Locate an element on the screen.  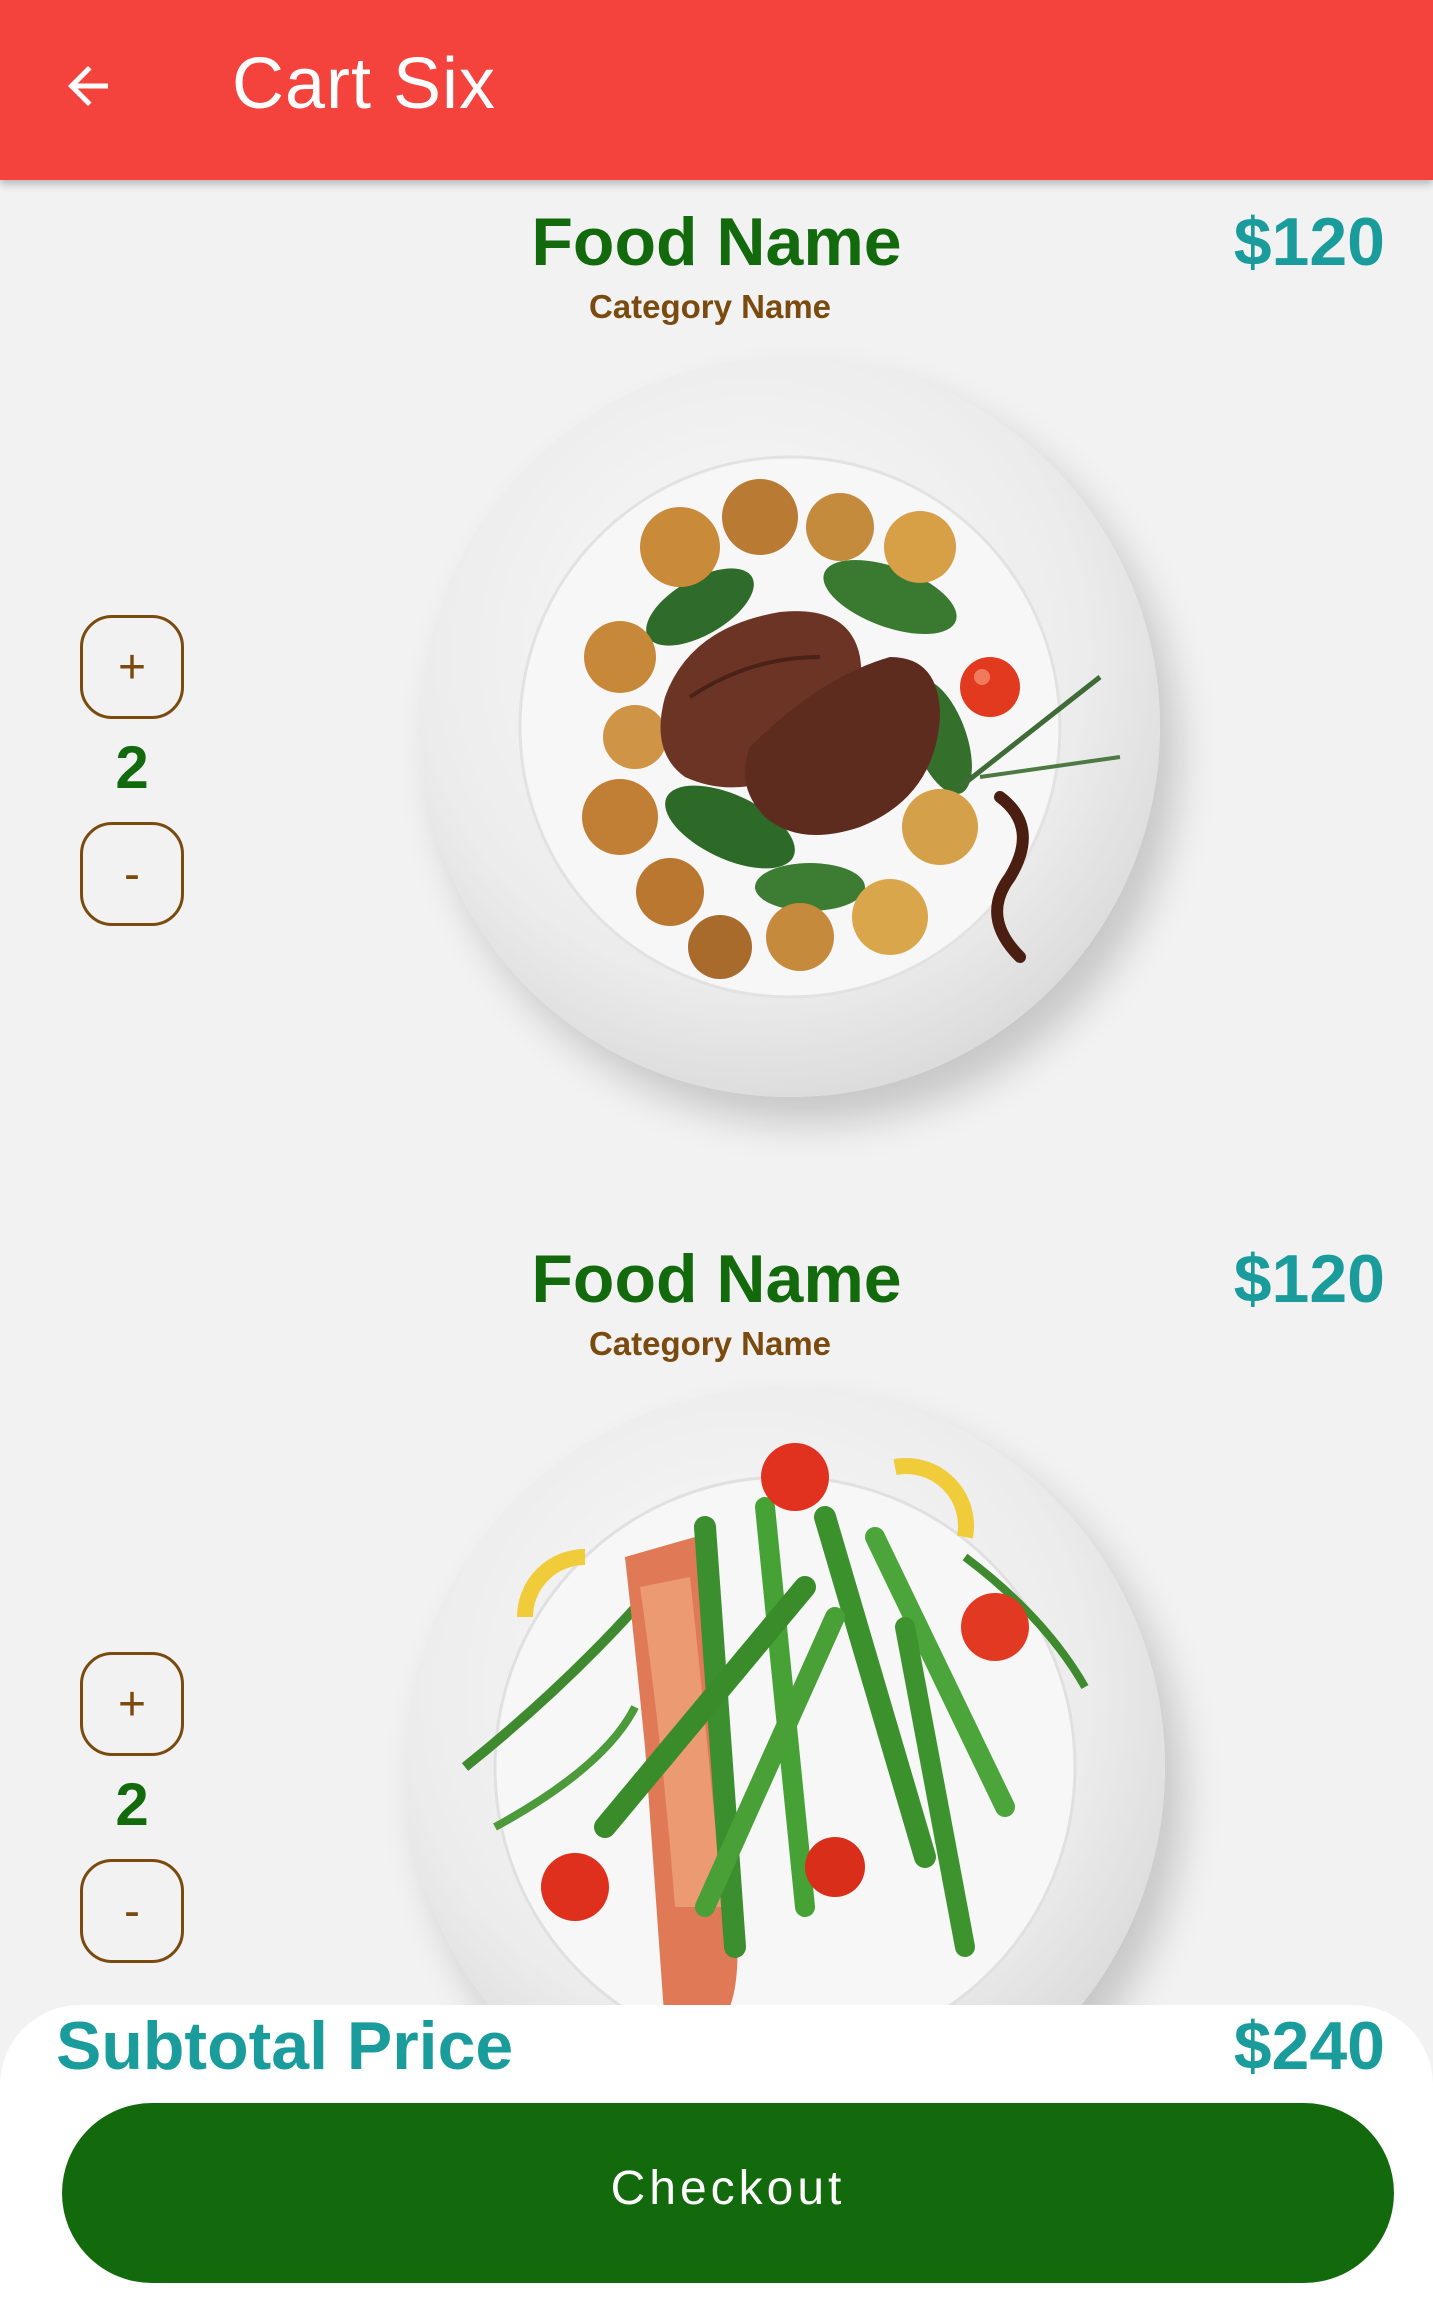
arrow-left-icon is located at coordinates (88, 88).